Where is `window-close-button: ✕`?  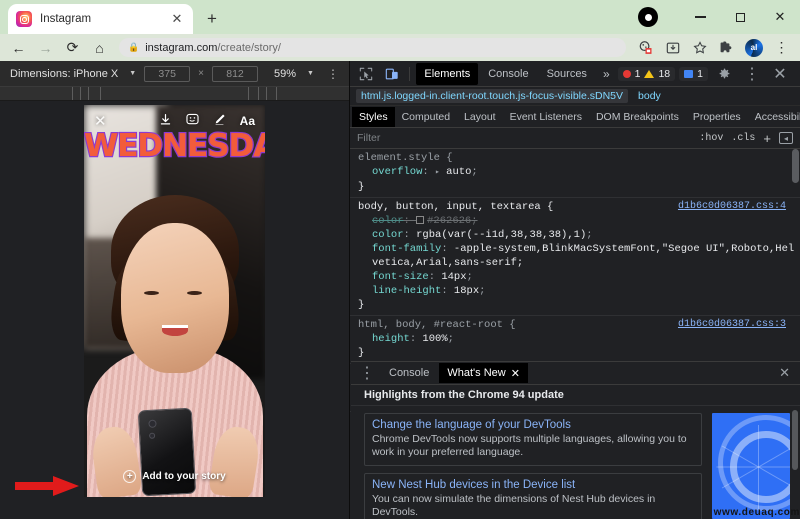 window-close-button: ✕ is located at coordinates (780, 17).